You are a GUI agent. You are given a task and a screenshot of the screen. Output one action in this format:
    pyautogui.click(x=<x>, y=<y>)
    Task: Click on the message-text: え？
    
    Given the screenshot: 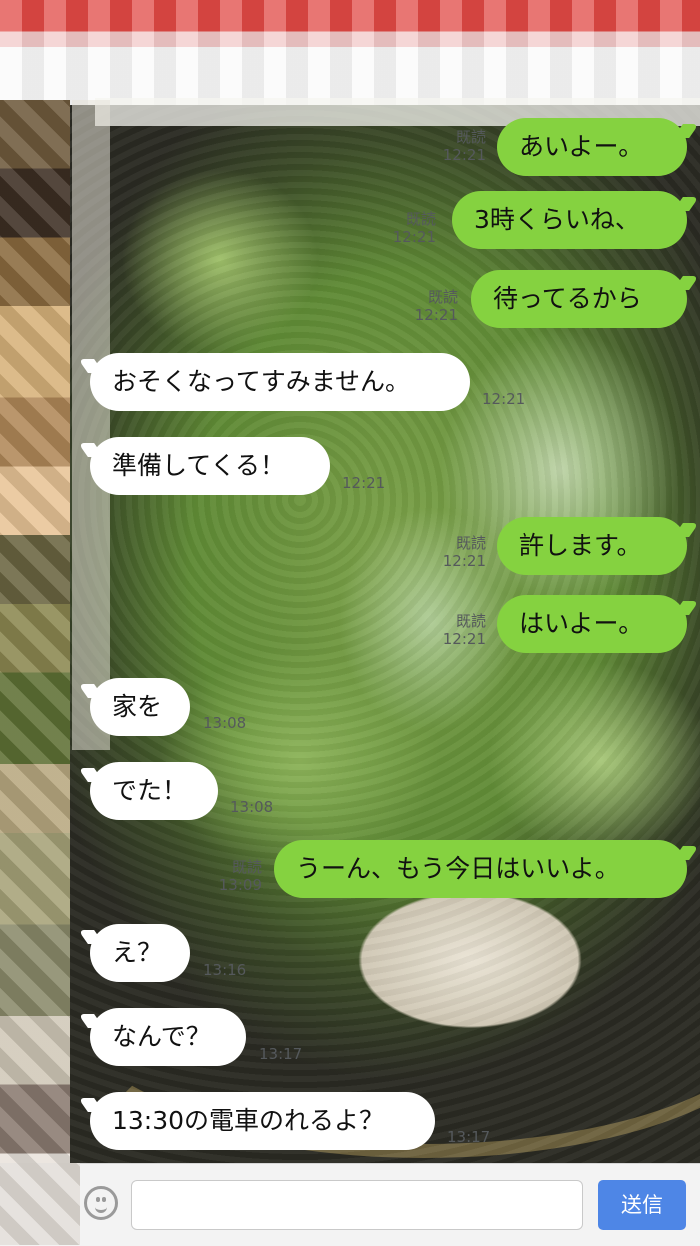 What is the action you would take?
    pyautogui.click(x=137, y=952)
    